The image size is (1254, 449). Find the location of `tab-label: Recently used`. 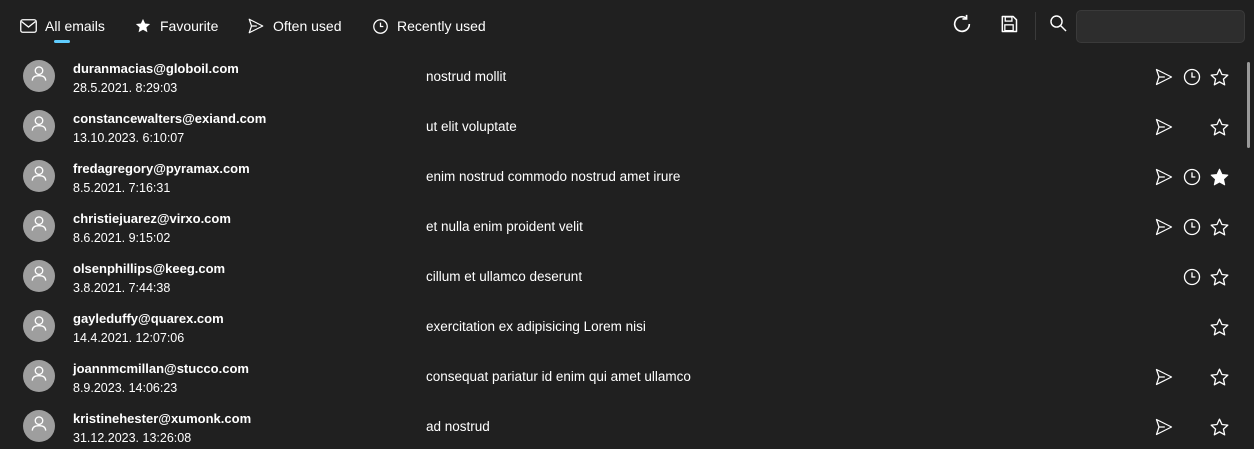

tab-label: Recently used is located at coordinates (441, 26).